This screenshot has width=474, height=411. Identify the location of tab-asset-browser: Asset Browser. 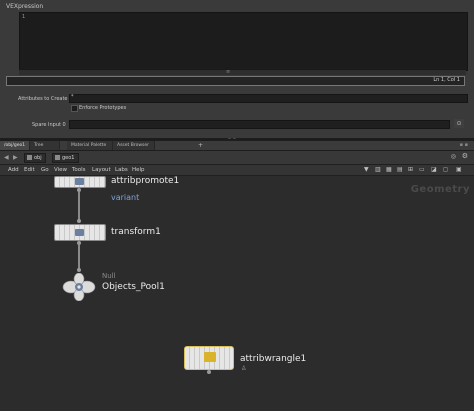
(134, 145).